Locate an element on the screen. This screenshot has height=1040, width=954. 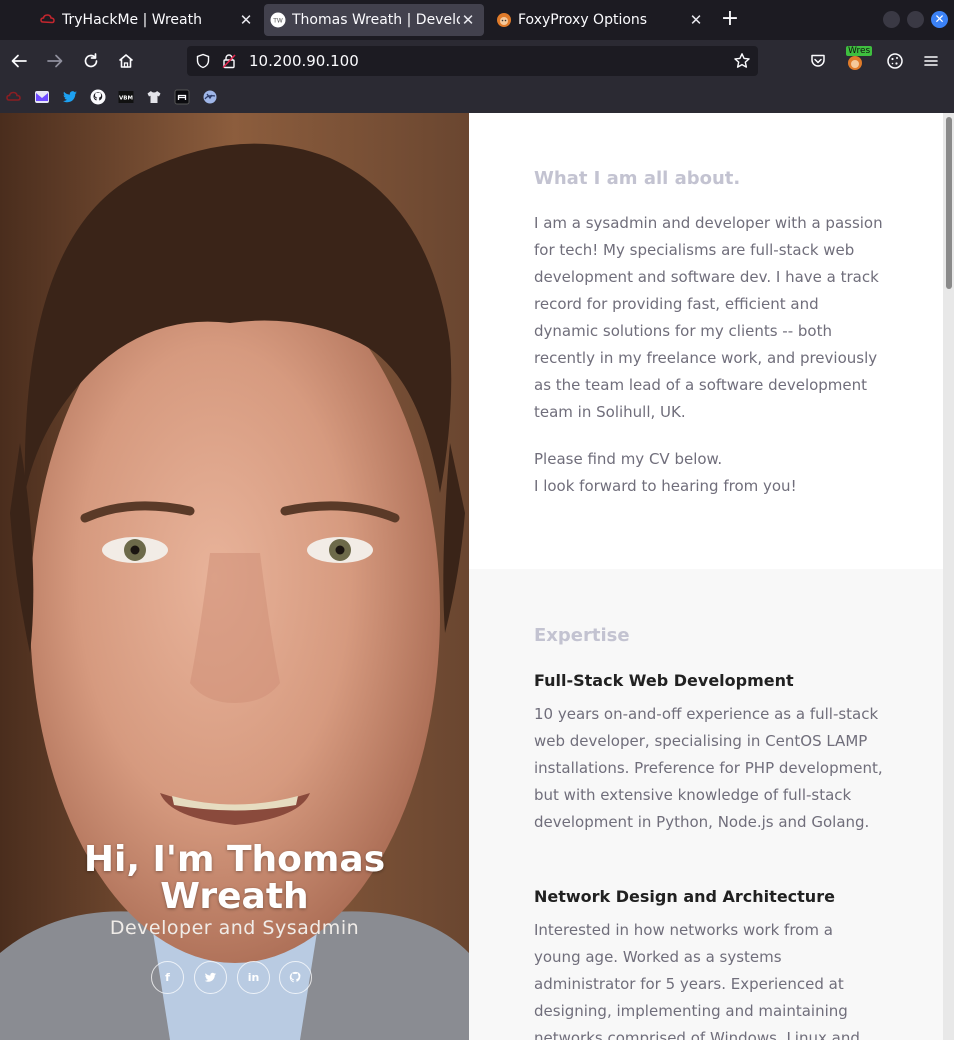
tab-tryhackme: TryHackMe | Wreath ✕ is located at coordinates (151, 20).